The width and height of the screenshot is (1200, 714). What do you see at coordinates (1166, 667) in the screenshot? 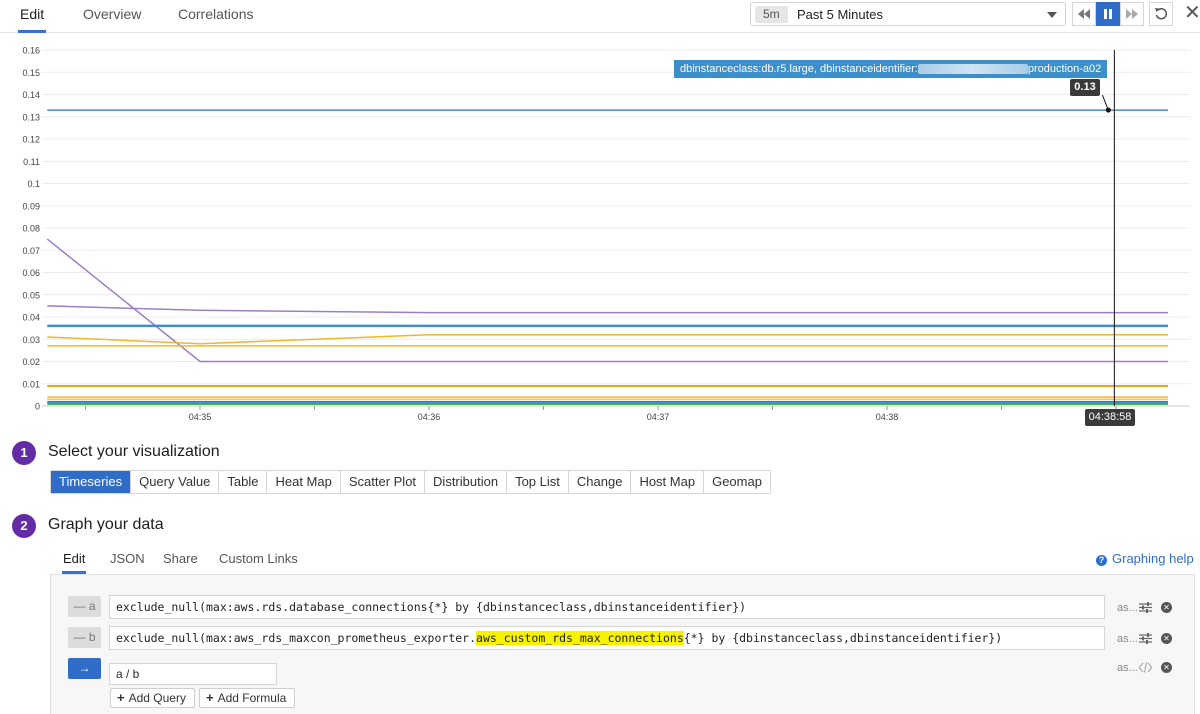
I see `remove-formula-icon: ✕` at bounding box center [1166, 667].